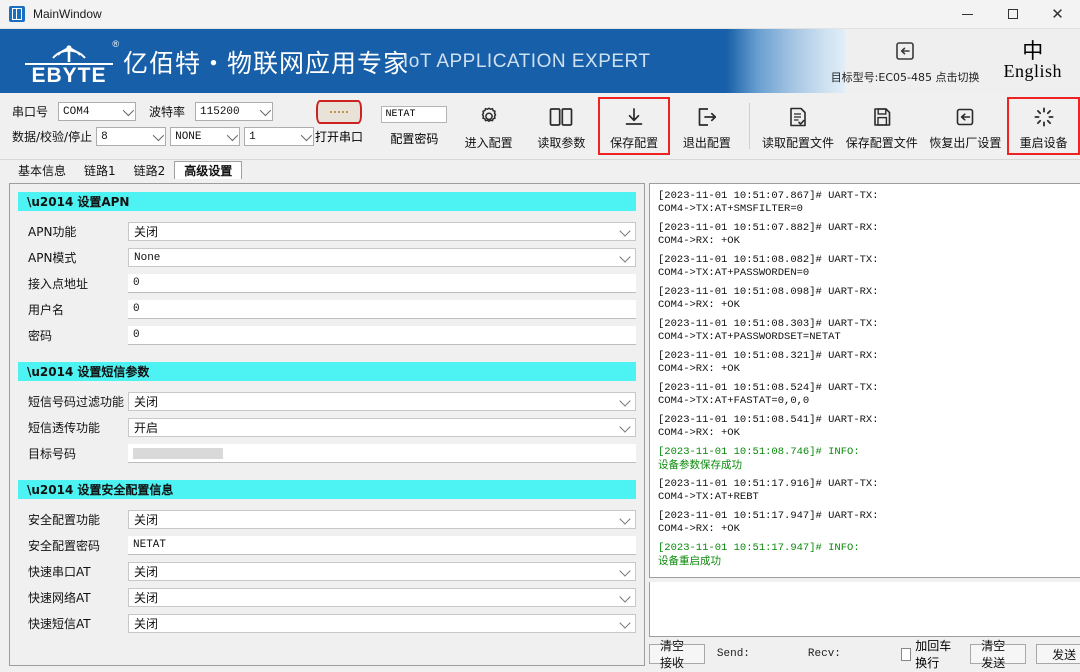  I want to click on fast-sms-at-label: 快速短信AT, so click(59, 624).